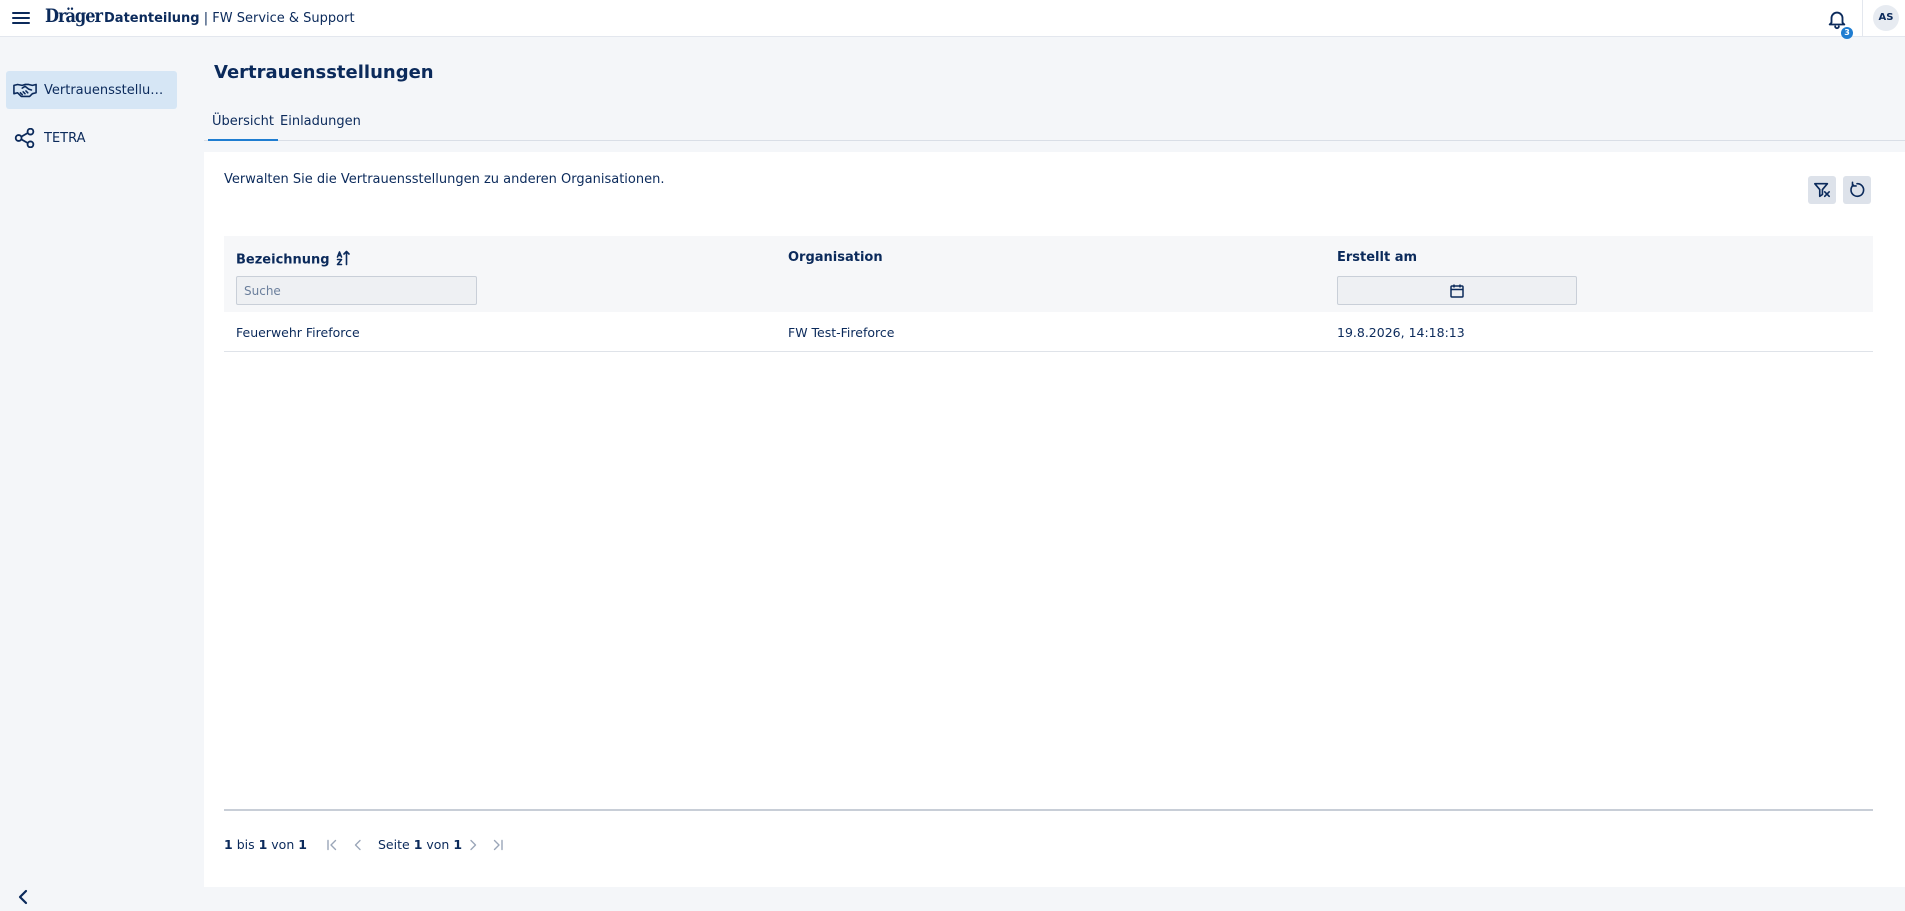 This screenshot has width=1905, height=911. Describe the element at coordinates (458, 844) in the screenshot. I see `total-pages: 1` at that location.